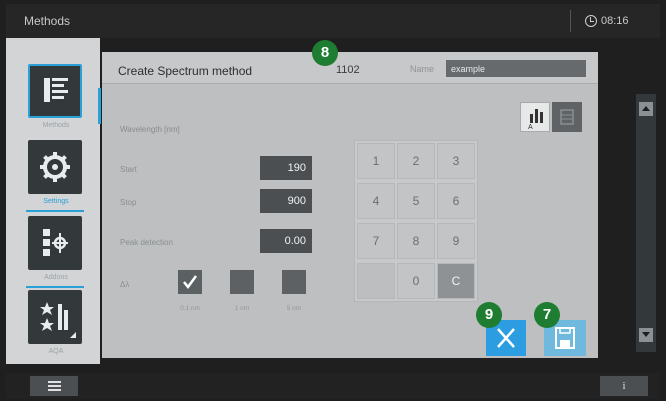  I want to click on sidebar-item-settings: Settings, so click(56, 175).